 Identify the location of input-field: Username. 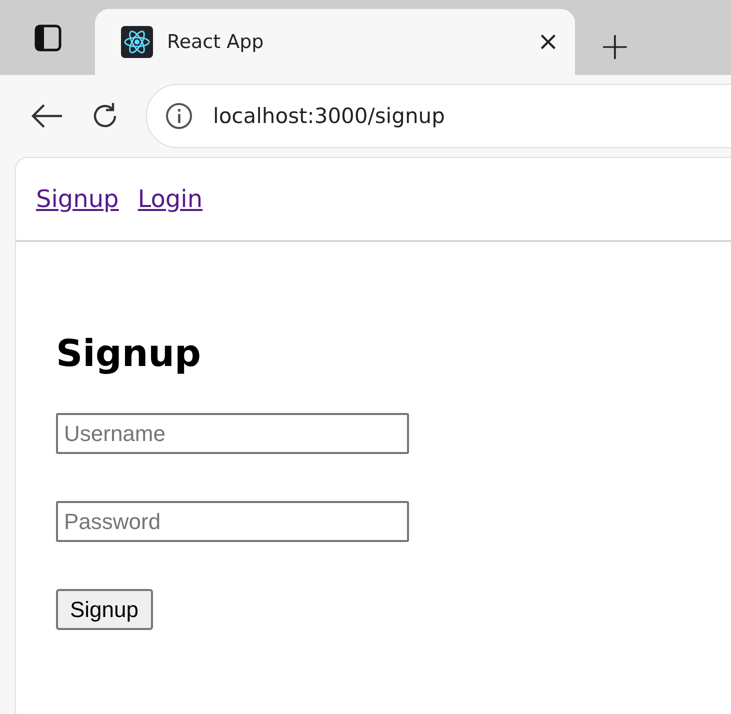
(232, 433).